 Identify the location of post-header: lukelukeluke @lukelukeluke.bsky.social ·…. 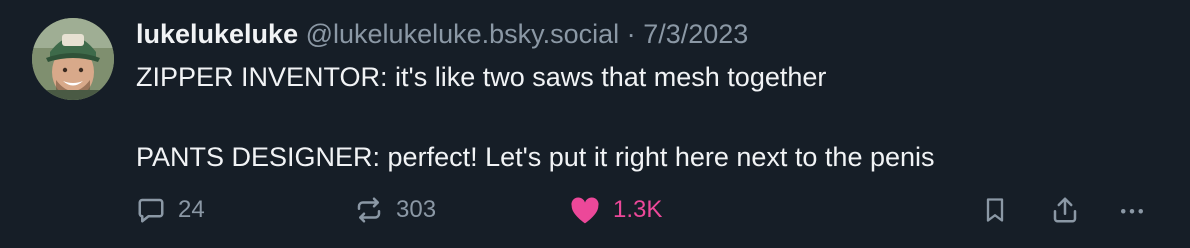
(653, 34).